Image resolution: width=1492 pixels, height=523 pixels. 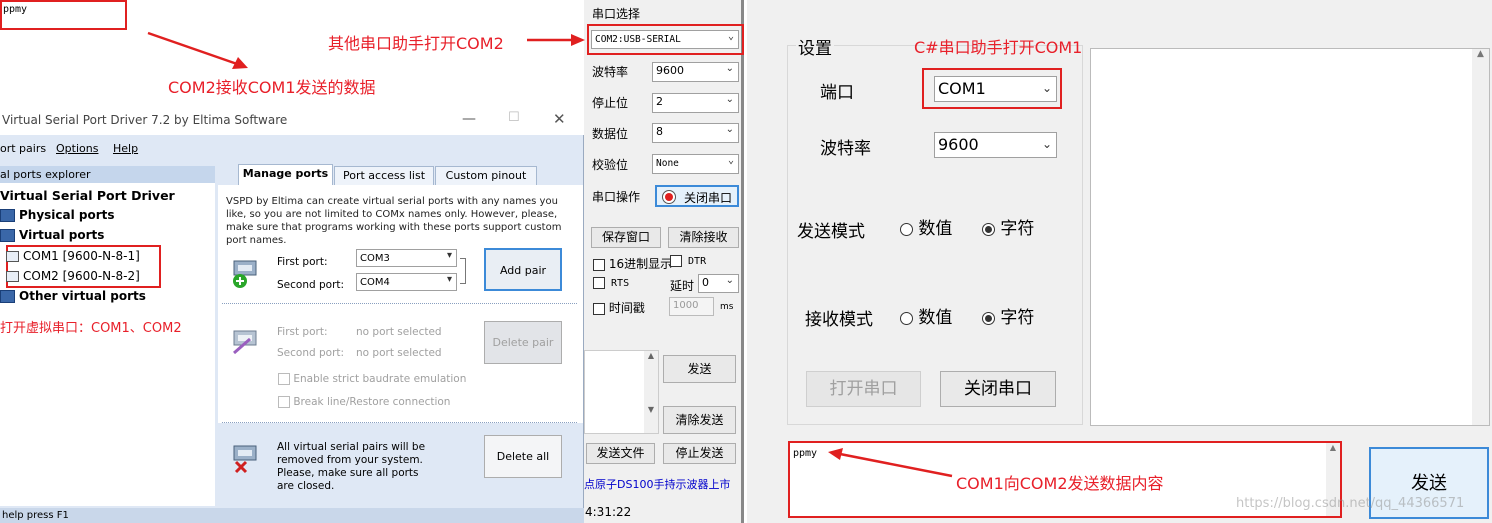 I want to click on ad-link: 点原子DS100手持示波器上市, so click(x=657, y=484).